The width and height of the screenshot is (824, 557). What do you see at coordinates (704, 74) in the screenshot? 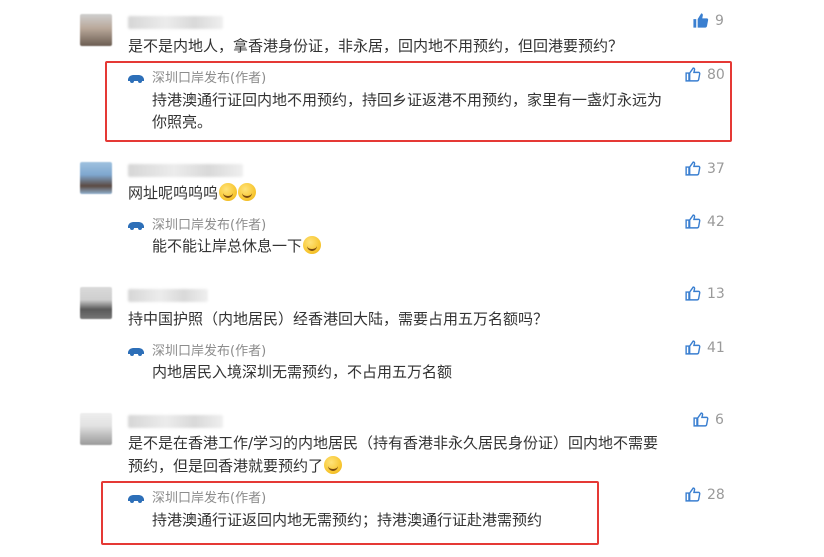
I see `like-button: 80` at bounding box center [704, 74].